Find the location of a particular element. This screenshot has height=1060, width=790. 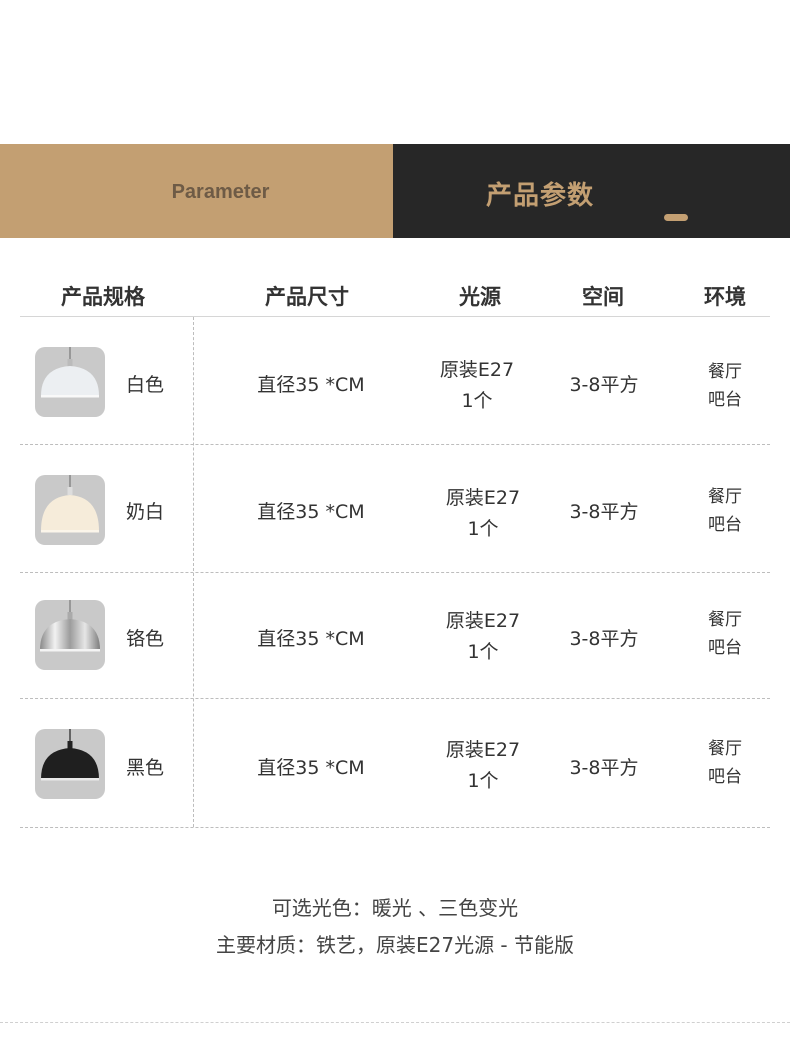

color-name: 白色 is located at coordinates (145, 385).